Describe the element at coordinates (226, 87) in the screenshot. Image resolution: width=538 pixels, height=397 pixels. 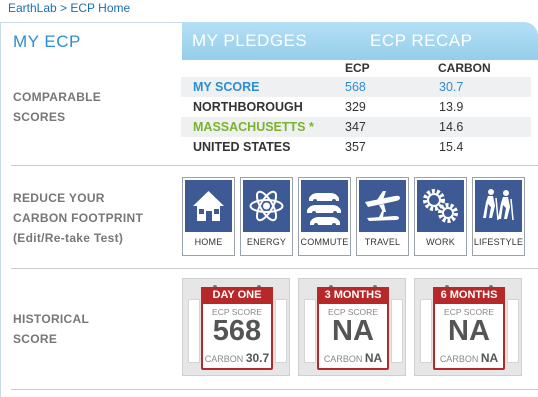
I see `row-name: MY SCORE` at that location.